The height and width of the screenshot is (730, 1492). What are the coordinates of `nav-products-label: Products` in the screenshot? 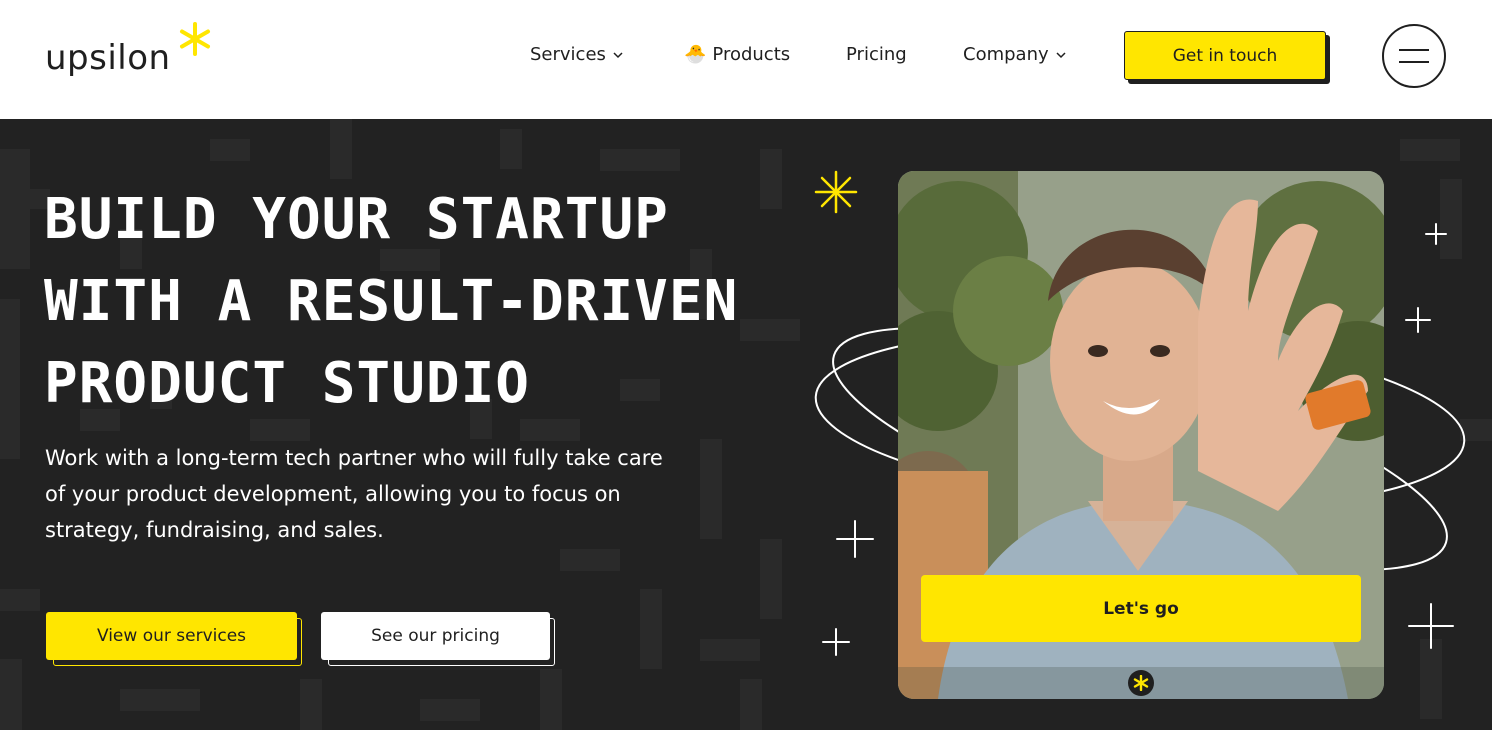 It's located at (751, 54).